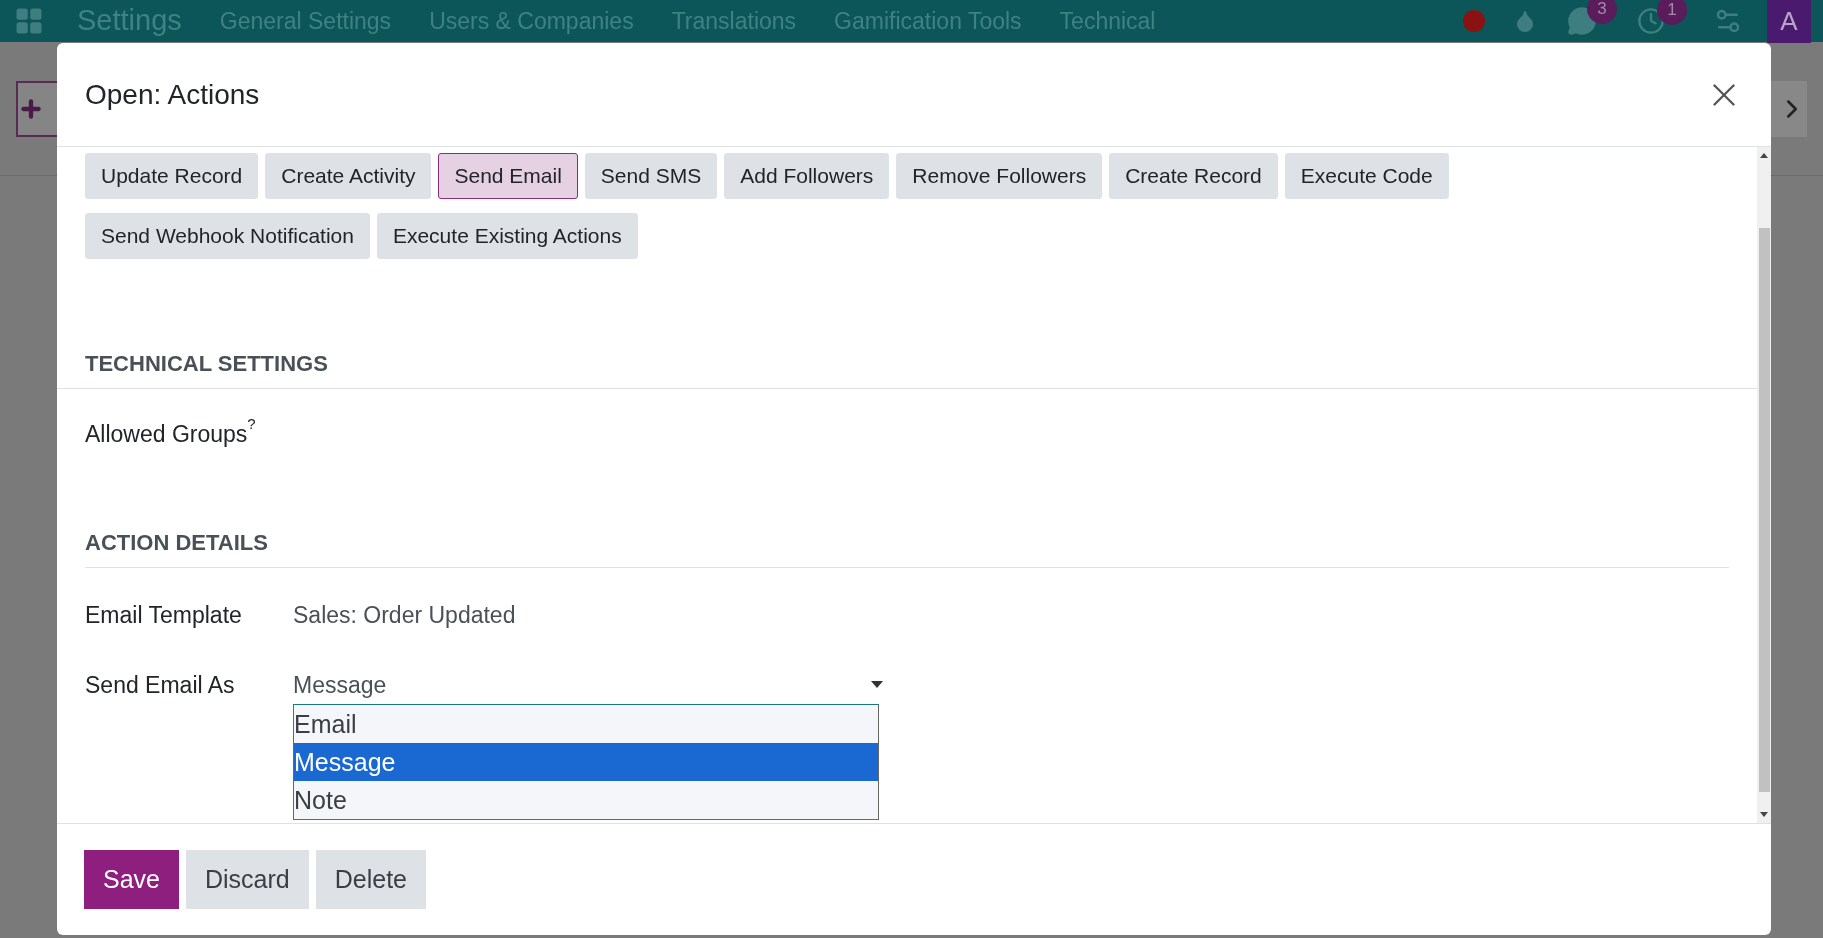 The height and width of the screenshot is (938, 1823). What do you see at coordinates (166, 434) in the screenshot?
I see `field-label: Allowed Groups` at bounding box center [166, 434].